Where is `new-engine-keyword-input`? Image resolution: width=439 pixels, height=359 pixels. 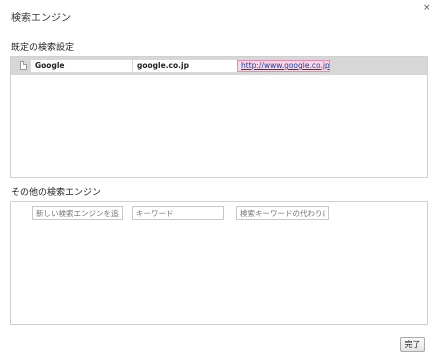 new-engine-keyword-input is located at coordinates (178, 213).